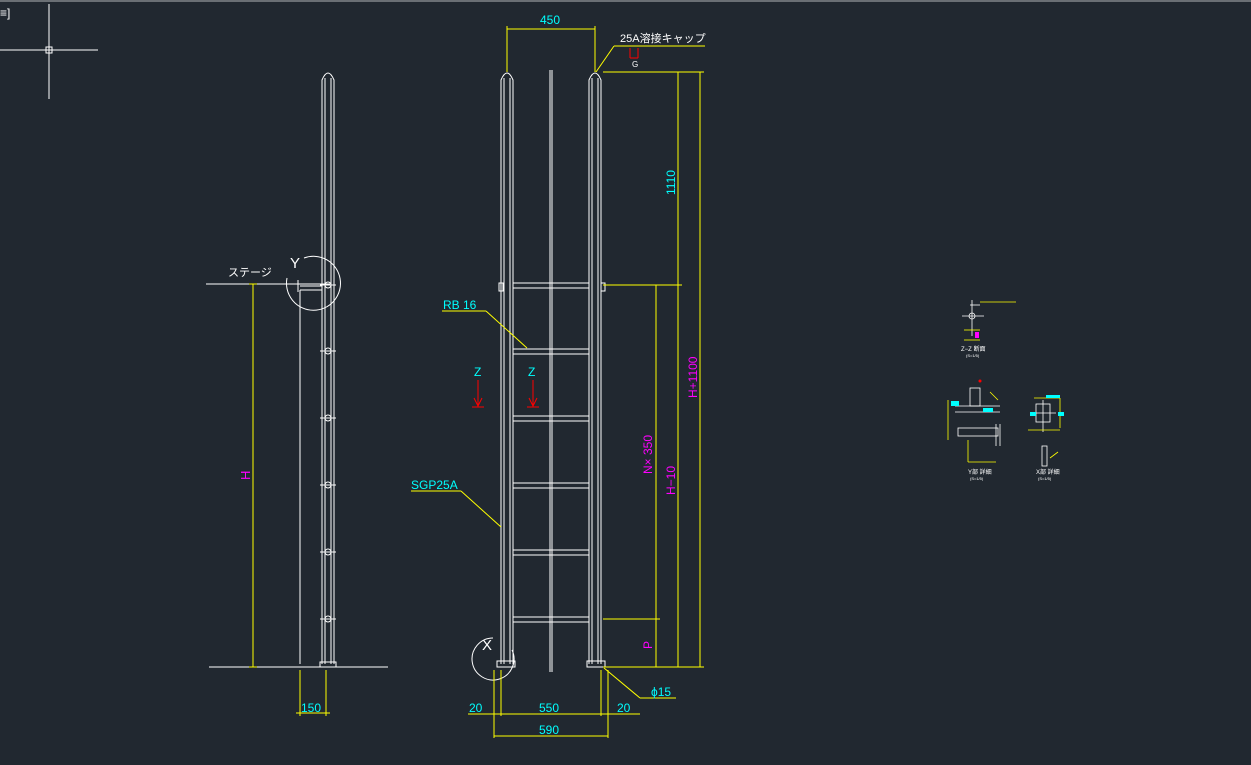  Describe the element at coordinates (434, 485) in the screenshot. I see `sgp25a-label: SGP25A` at that location.